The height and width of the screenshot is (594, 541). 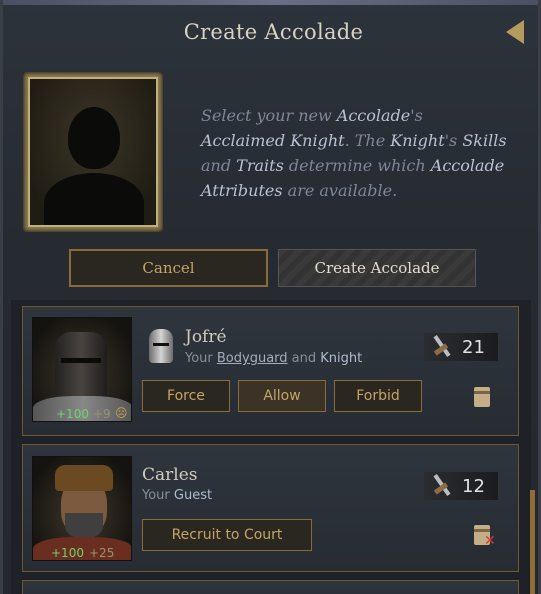 What do you see at coordinates (193, 495) in the screenshot?
I see `role-guest: Guest` at bounding box center [193, 495].